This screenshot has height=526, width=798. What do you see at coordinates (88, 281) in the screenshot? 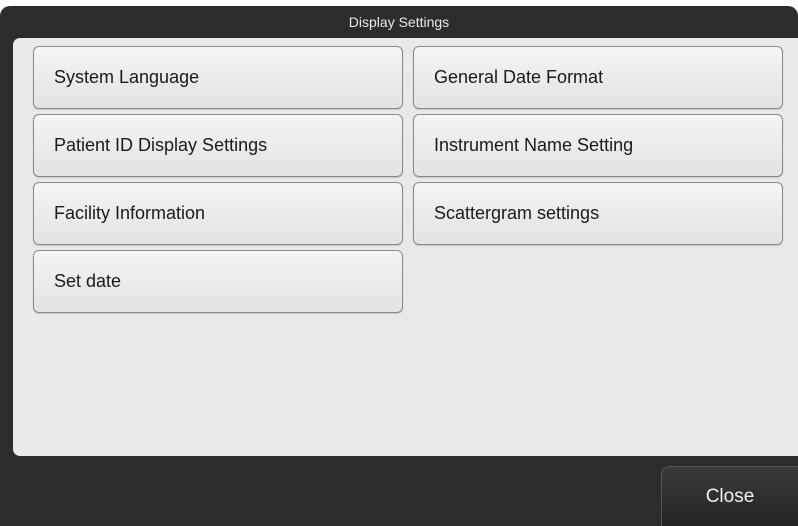
I see `set-date-label: Set date` at bounding box center [88, 281].